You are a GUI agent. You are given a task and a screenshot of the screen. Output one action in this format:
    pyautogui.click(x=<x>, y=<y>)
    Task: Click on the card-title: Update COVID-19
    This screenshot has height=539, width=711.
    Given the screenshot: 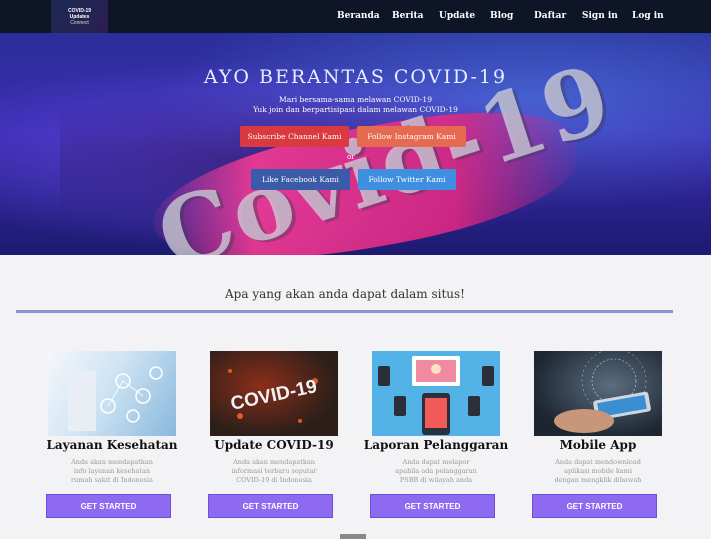 What is the action you would take?
    pyautogui.click(x=274, y=445)
    